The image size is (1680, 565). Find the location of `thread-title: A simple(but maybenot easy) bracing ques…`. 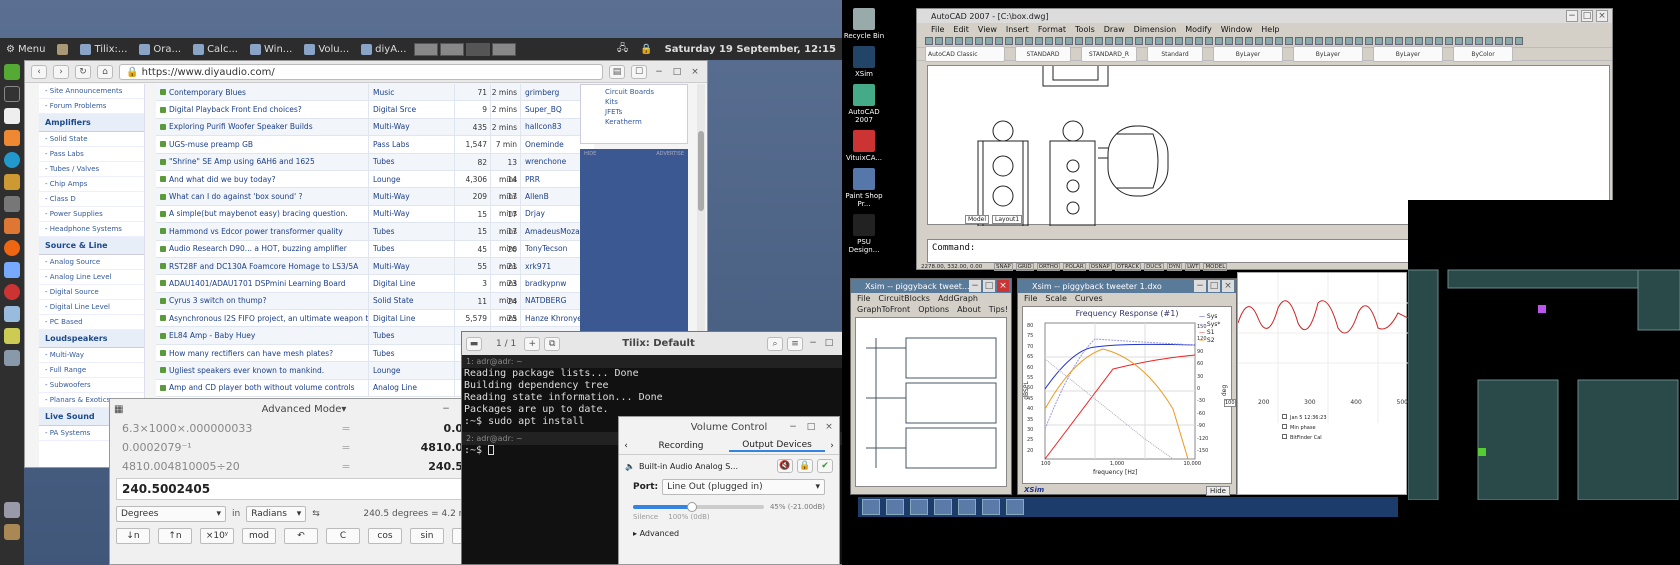

thread-title: A simple(but maybenot easy) bracing ques… is located at coordinates (262, 213).